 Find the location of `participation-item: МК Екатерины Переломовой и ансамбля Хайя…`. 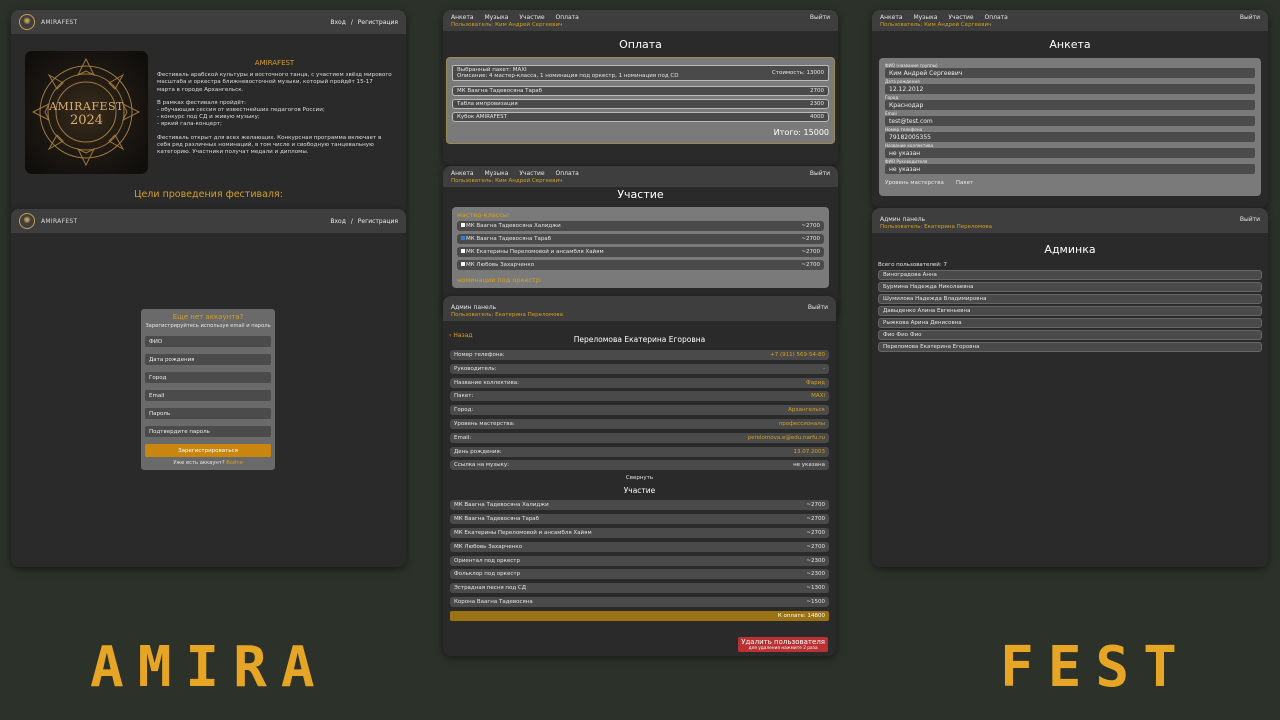

participation-item: МК Екатерины Переломовой и ансамбля Хайя… is located at coordinates (640, 252).